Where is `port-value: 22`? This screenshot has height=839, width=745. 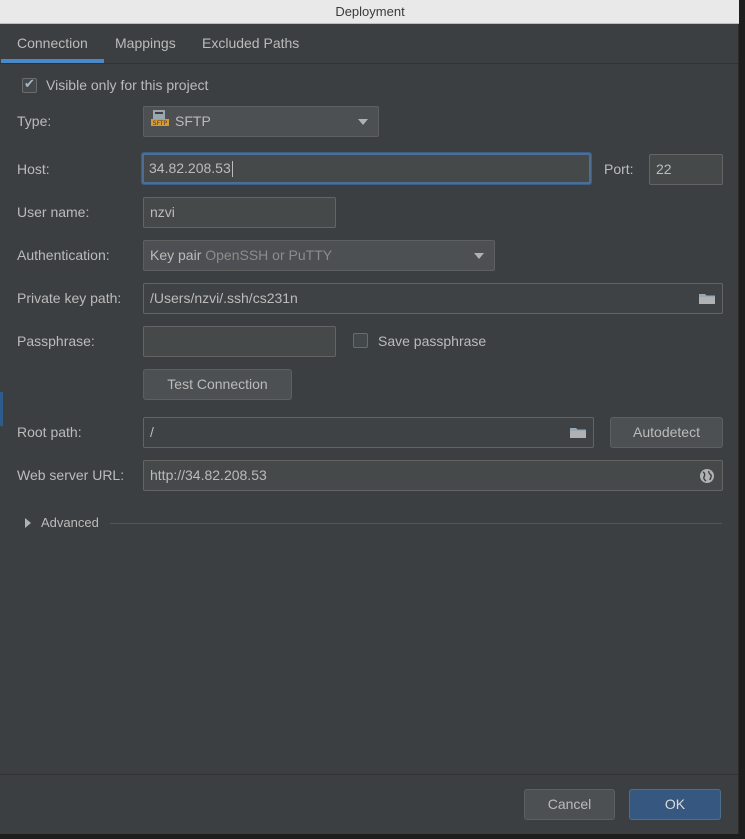 port-value: 22 is located at coordinates (664, 169).